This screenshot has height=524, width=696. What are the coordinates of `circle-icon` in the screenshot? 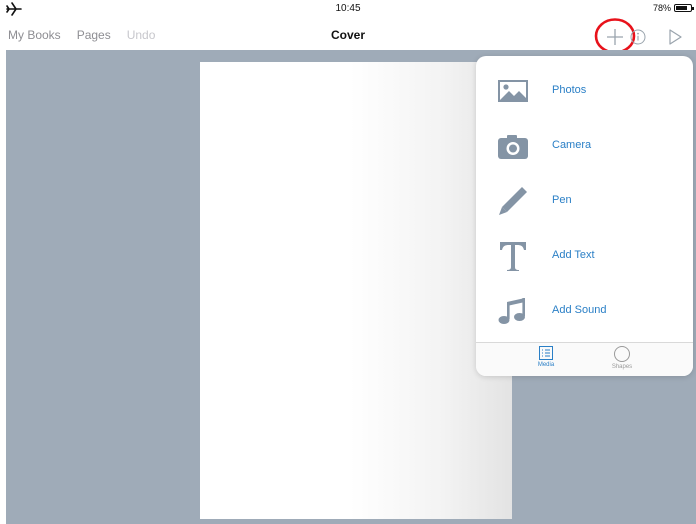 It's located at (622, 354).